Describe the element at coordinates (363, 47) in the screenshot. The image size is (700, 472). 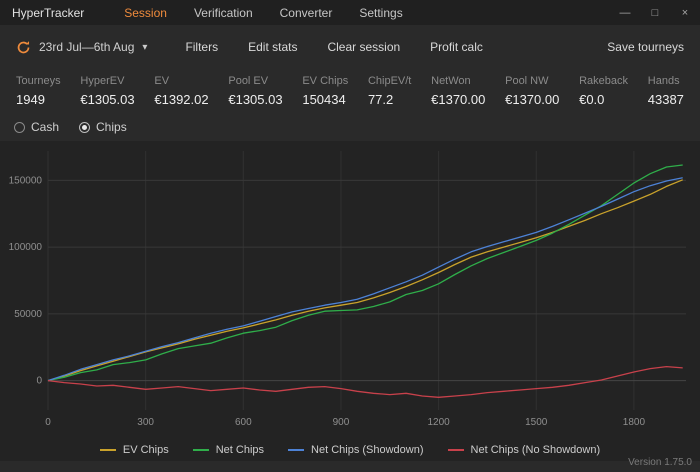
I see `clear-session-button: Clear session` at that location.